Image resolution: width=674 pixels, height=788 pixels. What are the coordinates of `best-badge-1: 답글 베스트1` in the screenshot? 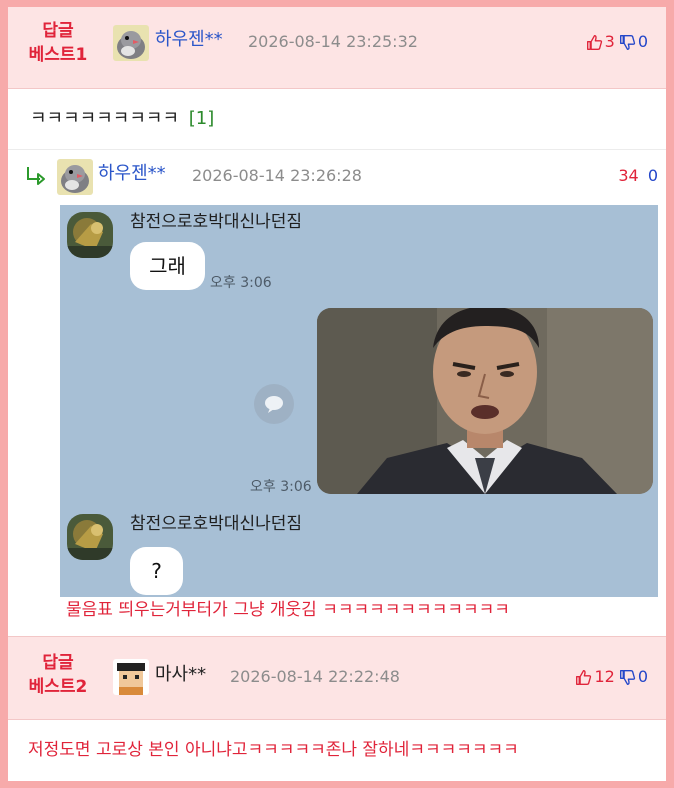 It's located at (58, 43).